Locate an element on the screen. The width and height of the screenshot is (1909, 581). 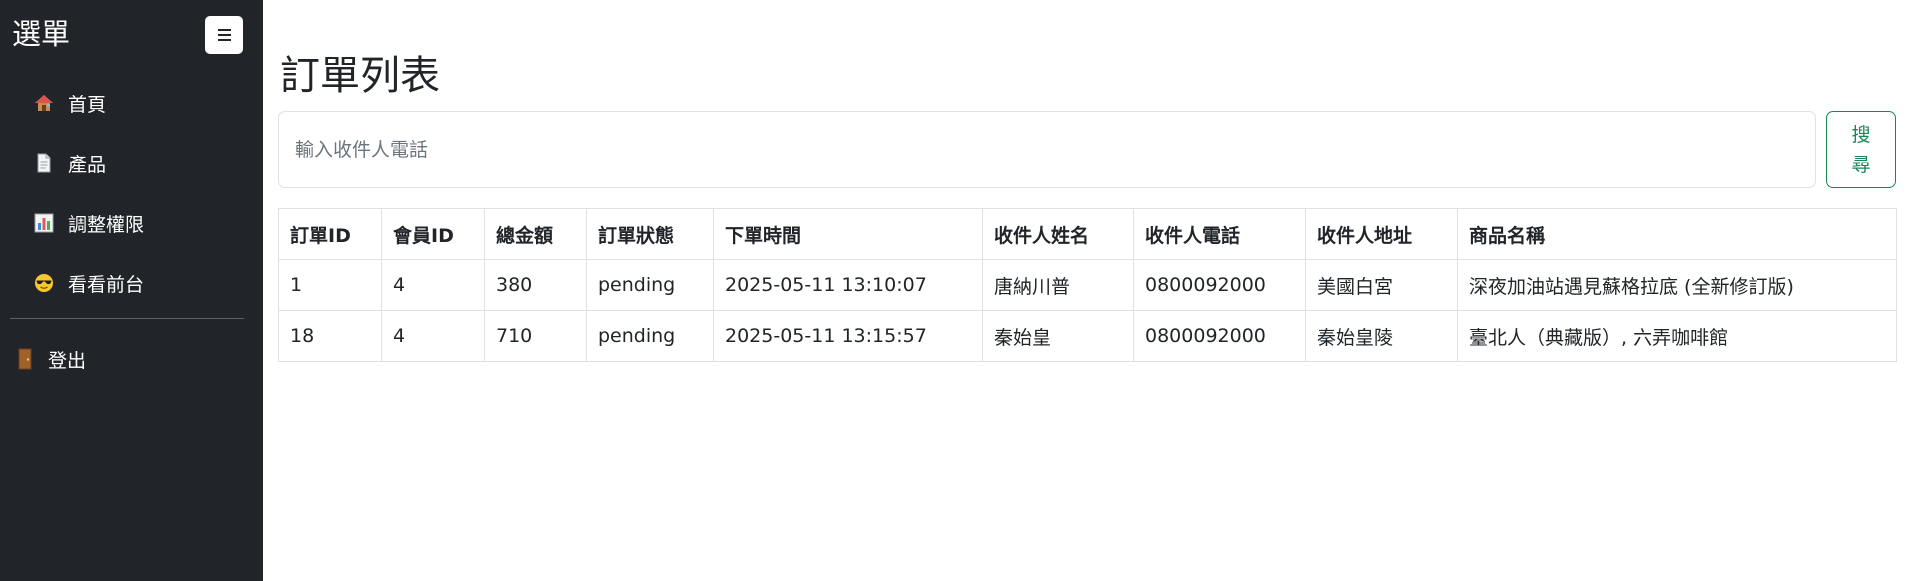
sidebar-item-home: 首頁 is located at coordinates (131, 103).